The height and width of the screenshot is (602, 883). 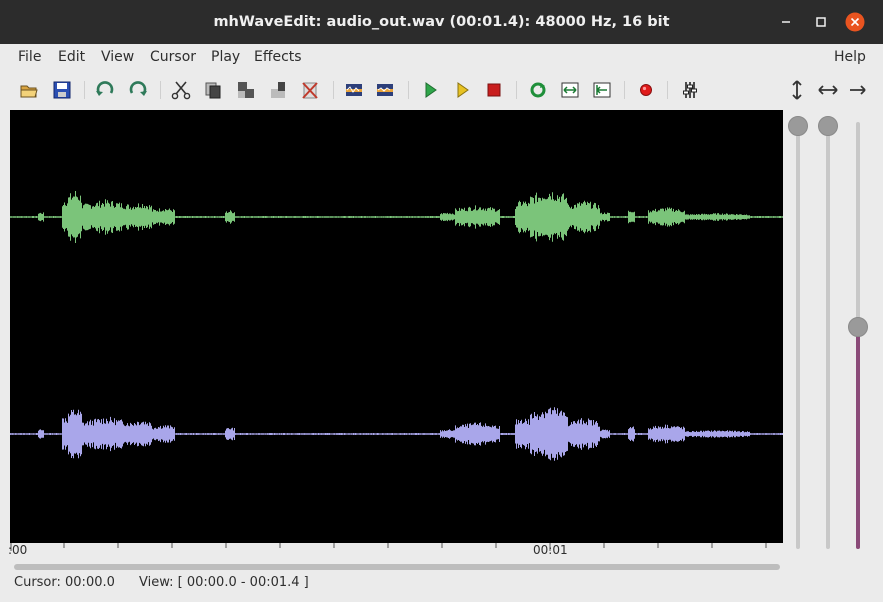 I want to click on volume-slider-knob, so click(x=798, y=126).